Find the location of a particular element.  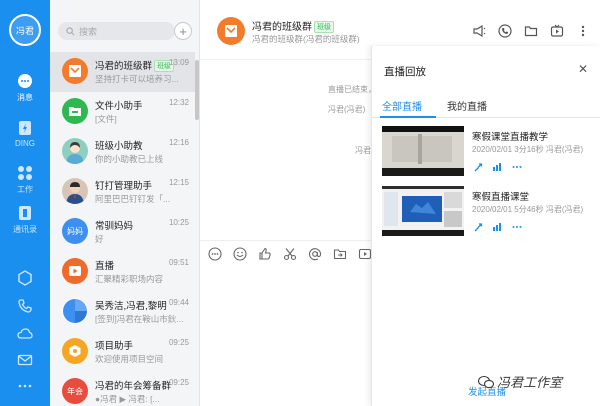

system-message: 直播已结束， is located at coordinates (352, 89).